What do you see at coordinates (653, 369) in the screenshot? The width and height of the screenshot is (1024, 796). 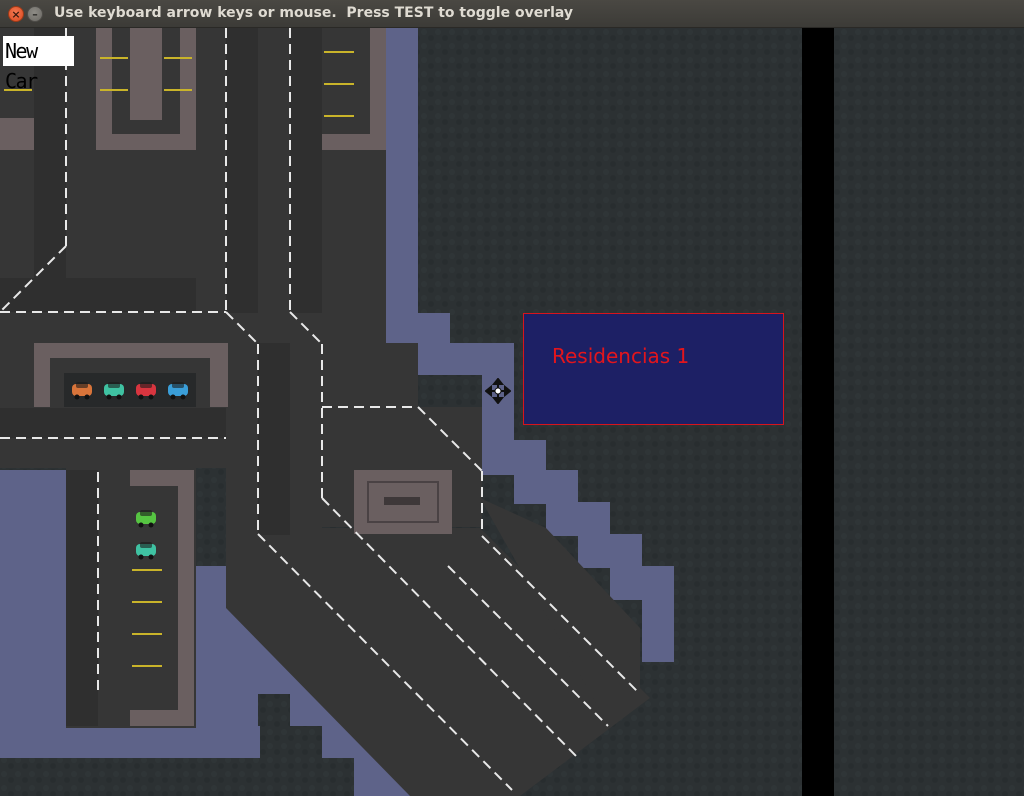 I see `zone-overlay: Residencias 1` at bounding box center [653, 369].